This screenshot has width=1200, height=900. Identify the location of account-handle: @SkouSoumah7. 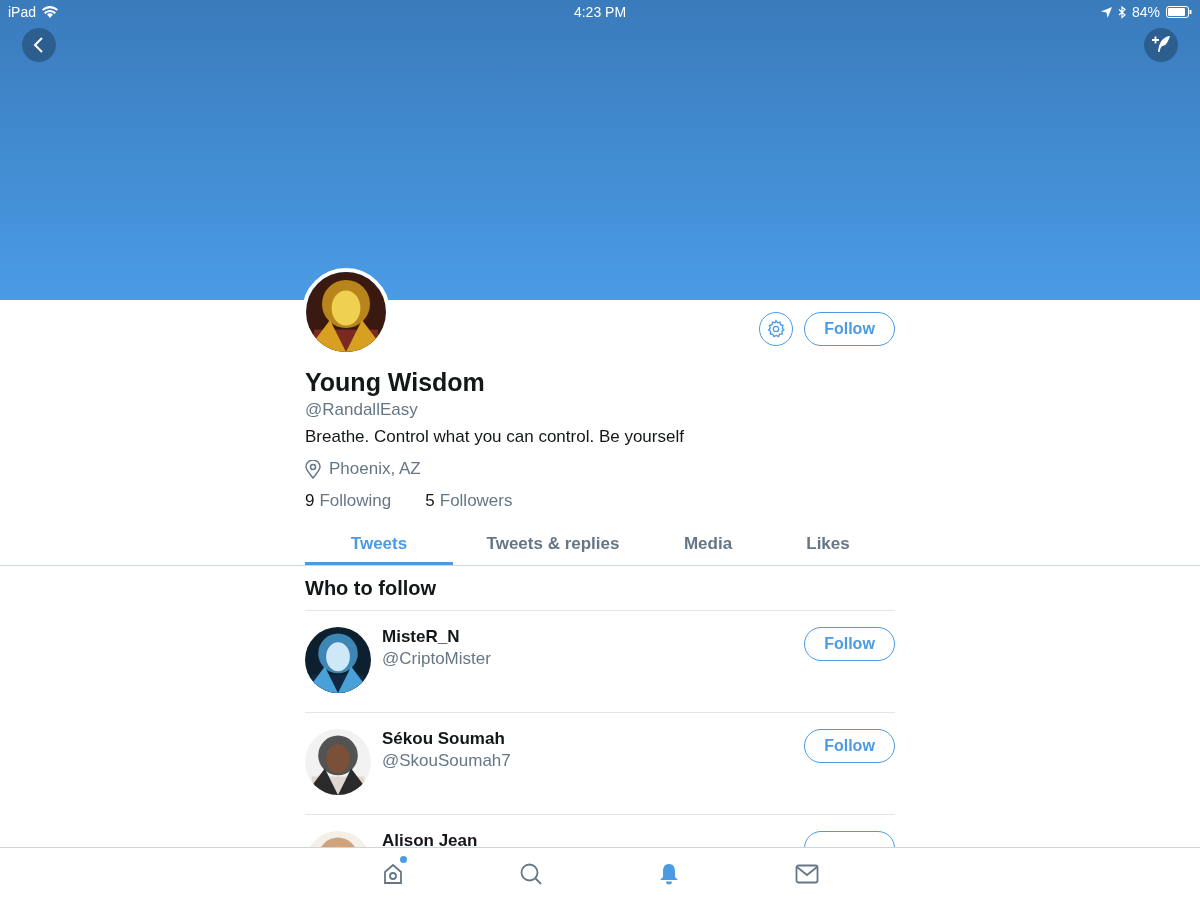
(447, 761).